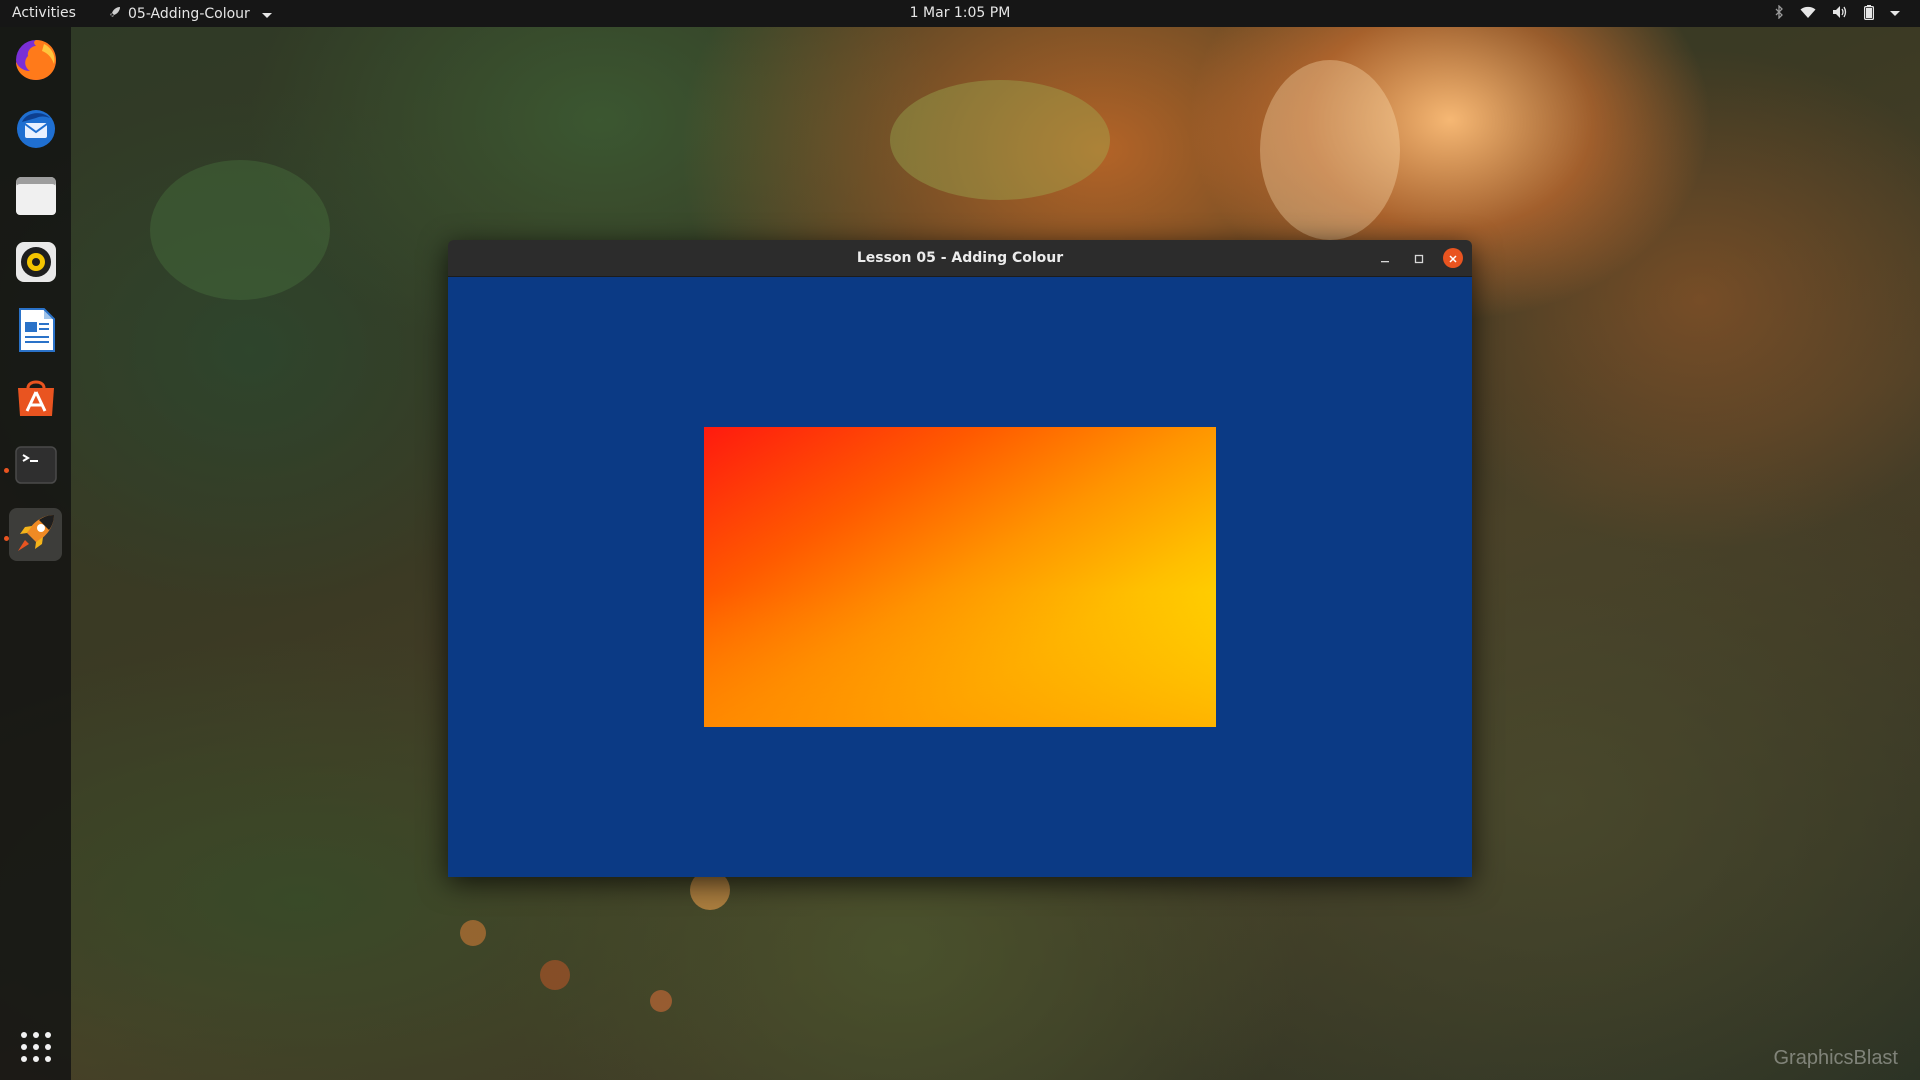 Image resolution: width=1920 pixels, height=1080 pixels. Describe the element at coordinates (44, 13) in the screenshot. I see `activities-button: Activities` at that location.